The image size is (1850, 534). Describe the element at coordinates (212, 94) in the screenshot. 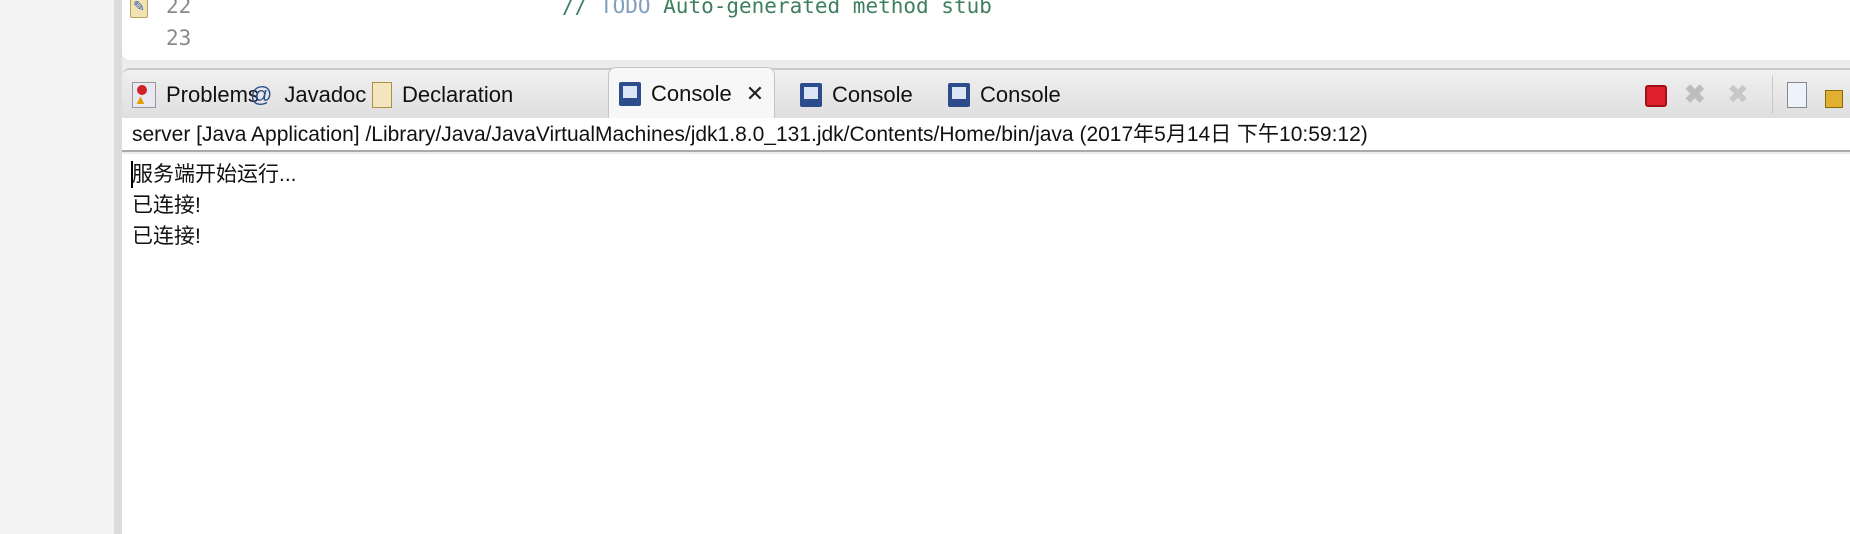

I see `tab-label: Problems` at that location.